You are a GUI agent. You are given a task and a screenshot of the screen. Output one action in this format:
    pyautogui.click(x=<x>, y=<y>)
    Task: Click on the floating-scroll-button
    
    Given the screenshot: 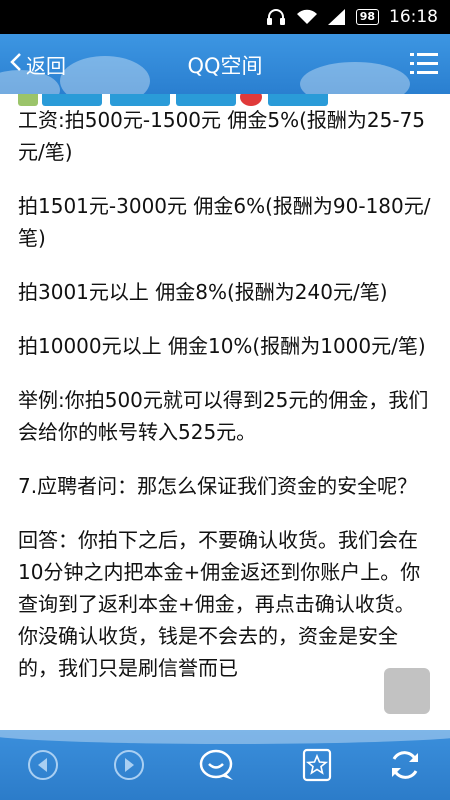 What is the action you would take?
    pyautogui.click(x=407, y=691)
    